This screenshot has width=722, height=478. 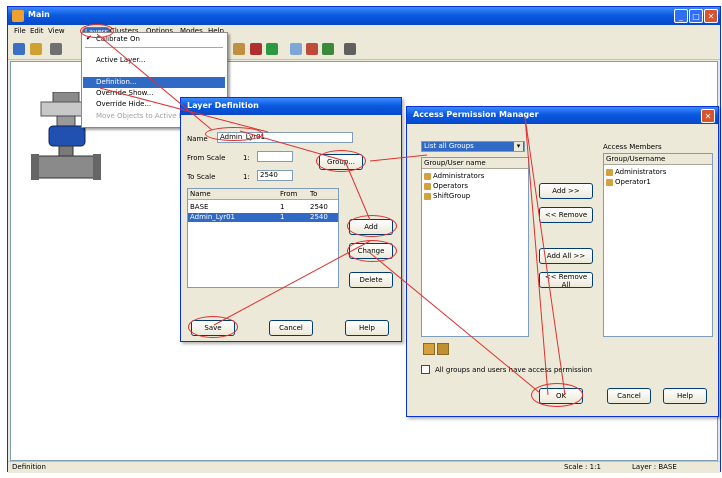 I want to click on annotation-ellipse-group, so click(x=341, y=161).